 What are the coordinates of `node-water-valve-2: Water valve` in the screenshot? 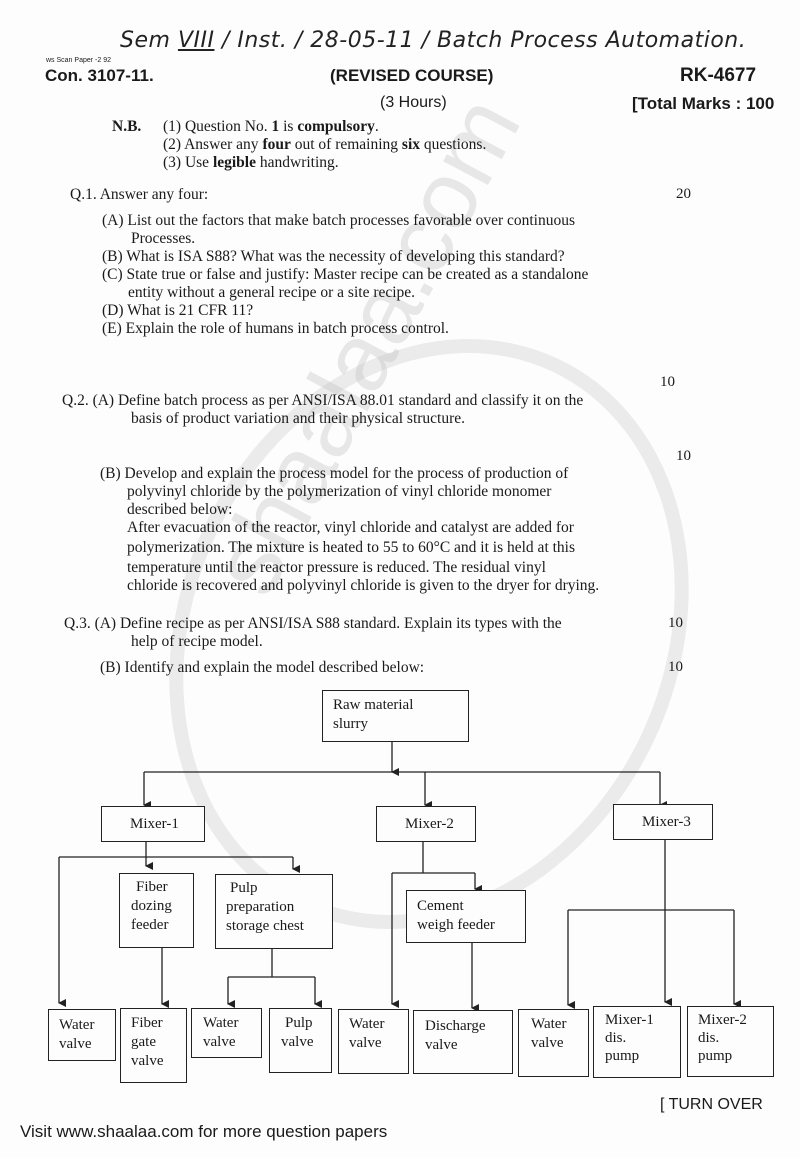 It's located at (226, 1033).